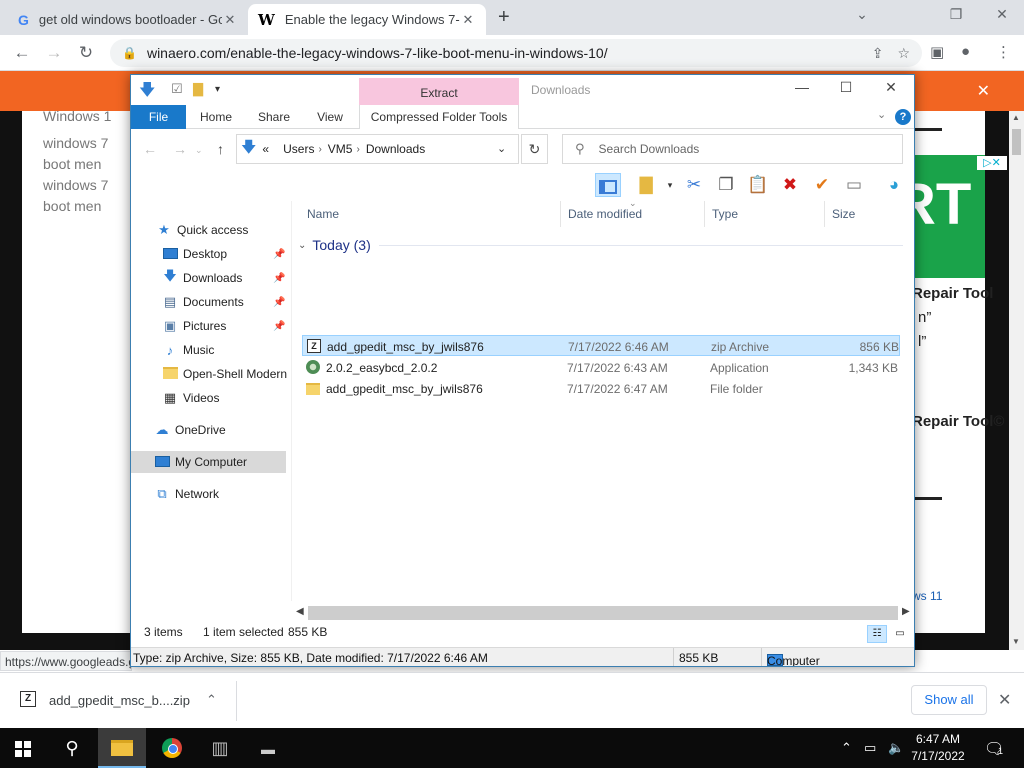  What do you see at coordinates (878, 53) in the screenshot?
I see `share-icon: ⇪` at bounding box center [878, 53].